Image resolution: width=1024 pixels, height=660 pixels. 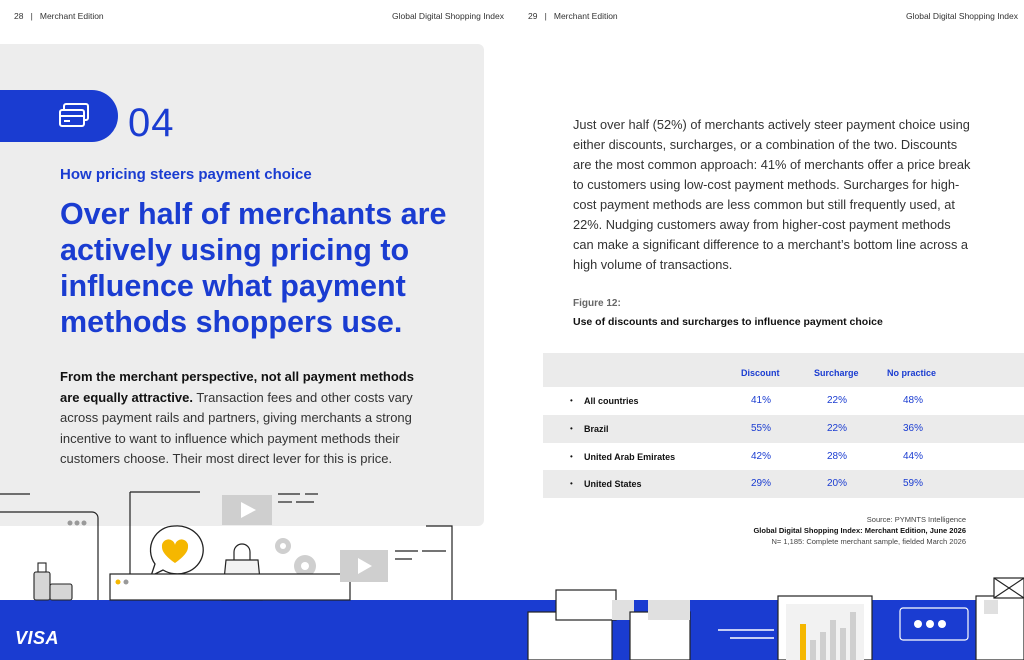 What do you see at coordinates (630, 456) in the screenshot?
I see `row-country: United Arab Emirates` at bounding box center [630, 456].